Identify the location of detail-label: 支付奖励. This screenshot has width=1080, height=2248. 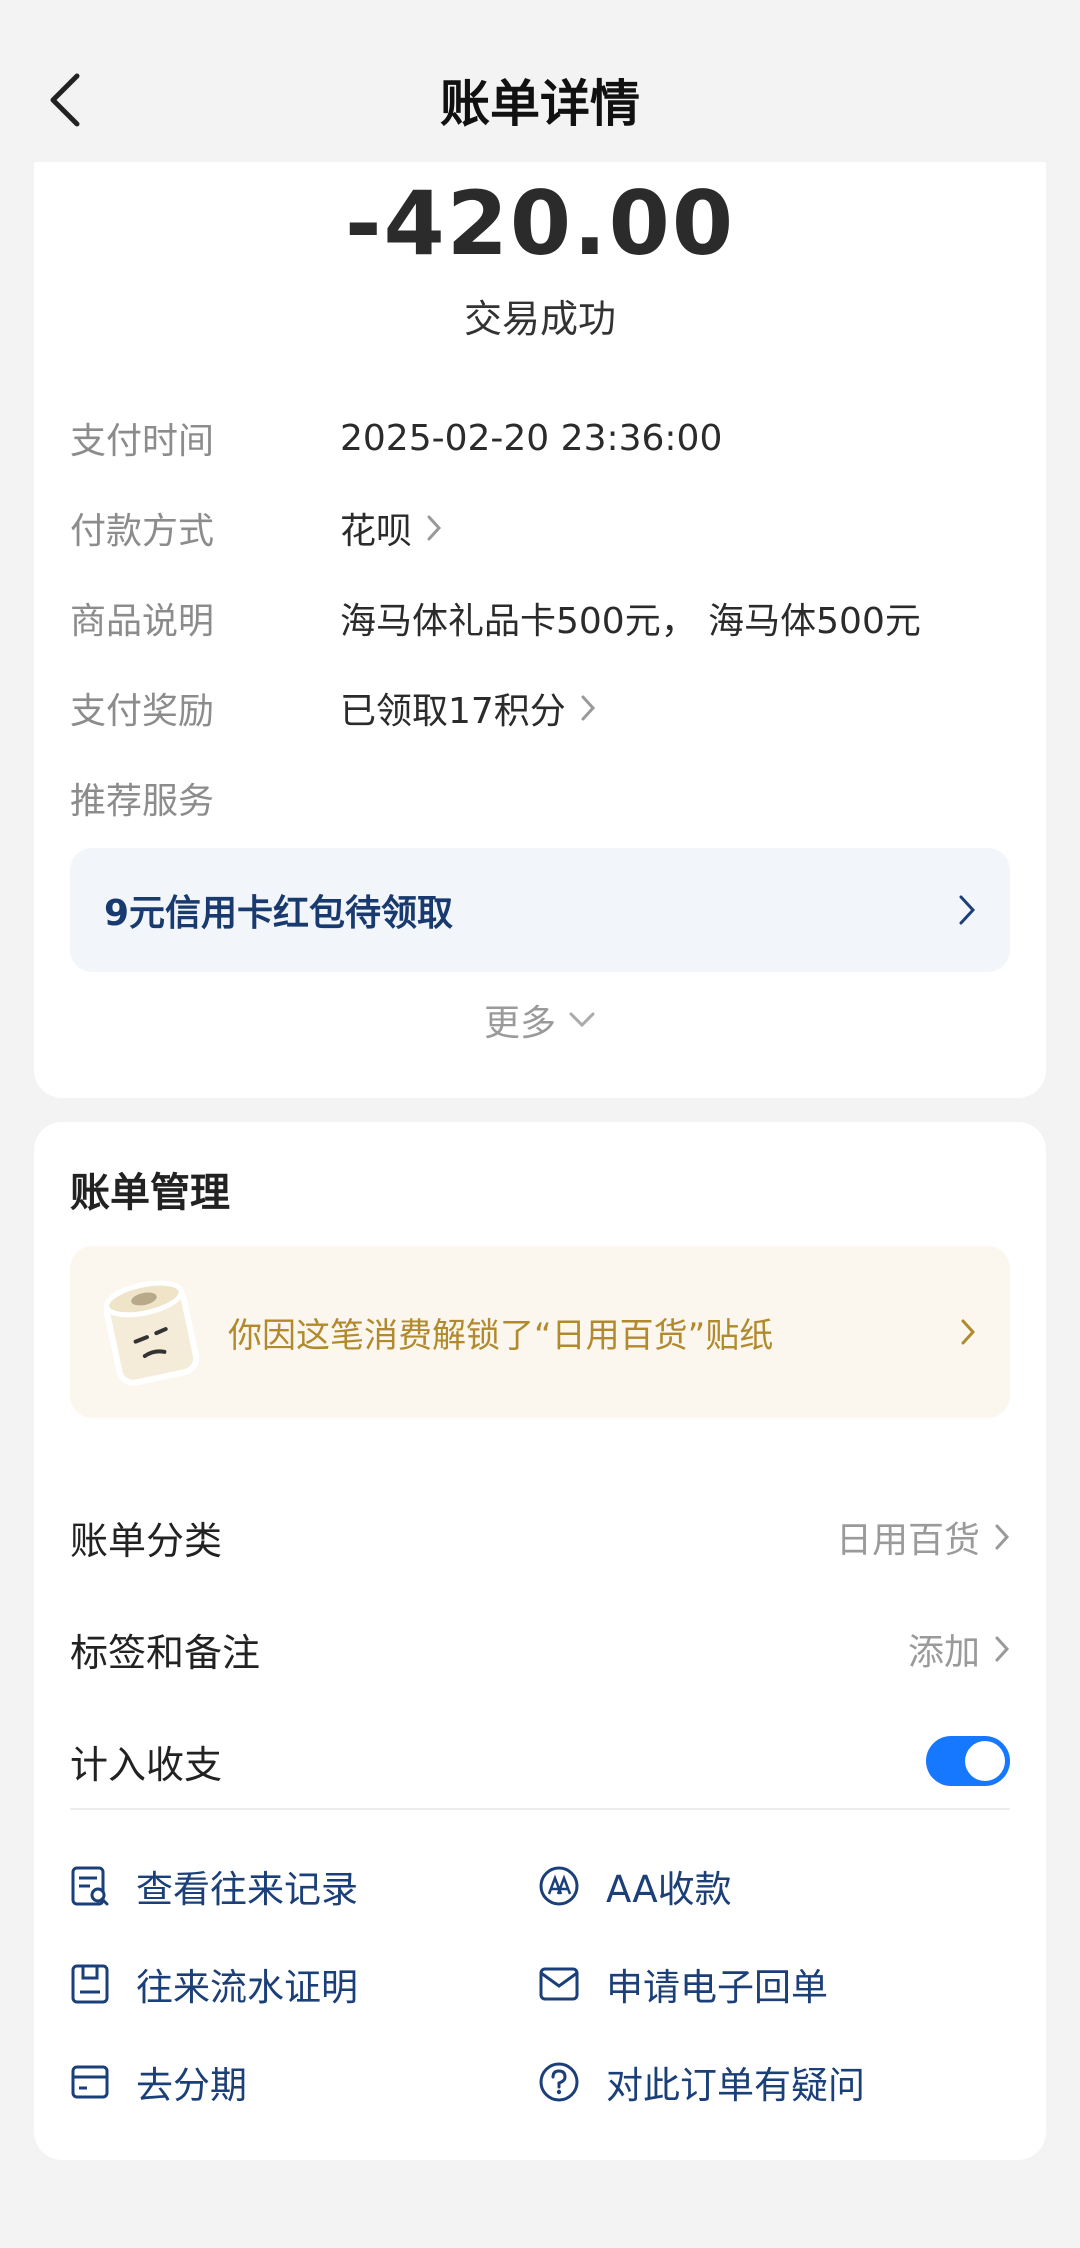
(142, 711).